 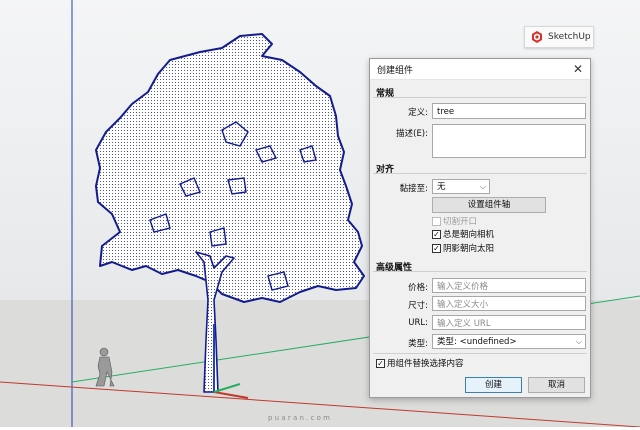 I want to click on shadows-face-sun-label: 阴影朝向太阳, so click(x=469, y=249).